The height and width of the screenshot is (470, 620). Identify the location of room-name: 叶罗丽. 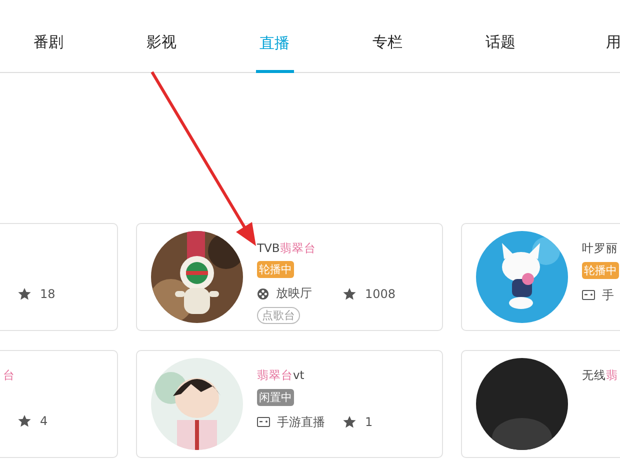
(601, 249).